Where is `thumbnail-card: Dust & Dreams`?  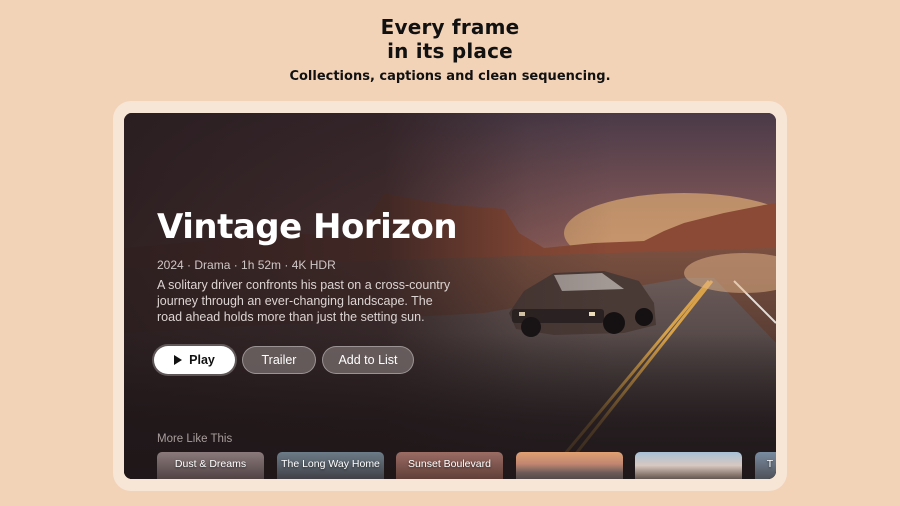 thumbnail-card: Dust & Dreams is located at coordinates (210, 465).